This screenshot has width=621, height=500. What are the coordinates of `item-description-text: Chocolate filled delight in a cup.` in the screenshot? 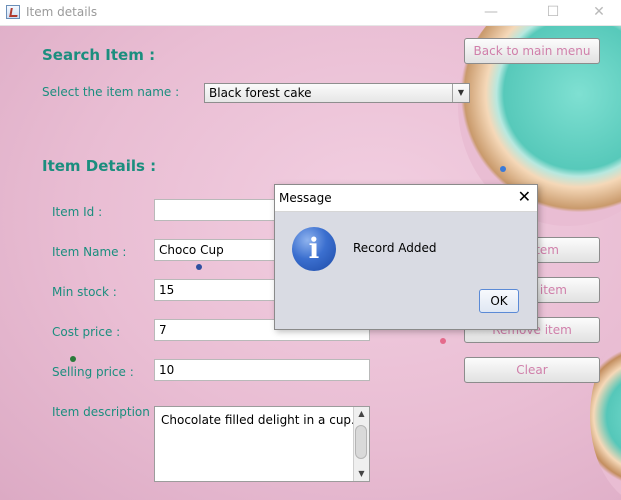 It's located at (258, 420).